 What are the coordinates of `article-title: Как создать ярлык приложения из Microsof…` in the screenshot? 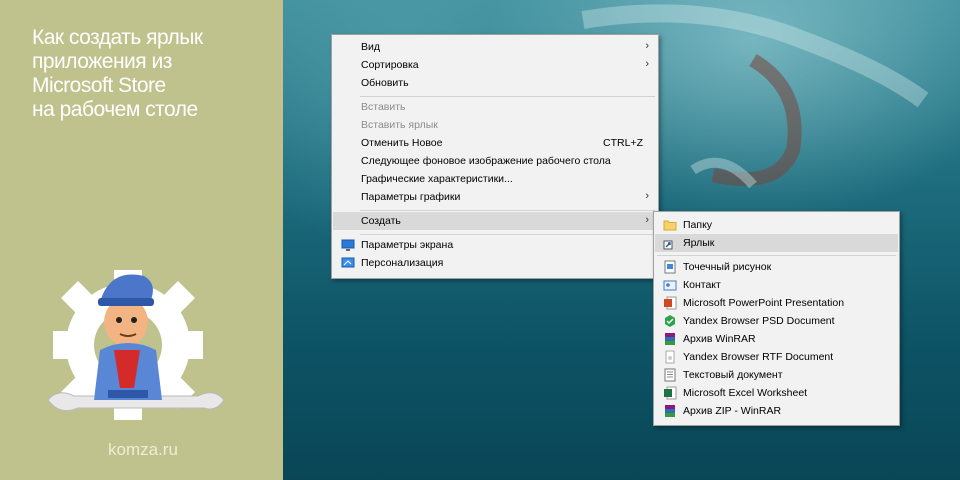 It's located at (117, 73).